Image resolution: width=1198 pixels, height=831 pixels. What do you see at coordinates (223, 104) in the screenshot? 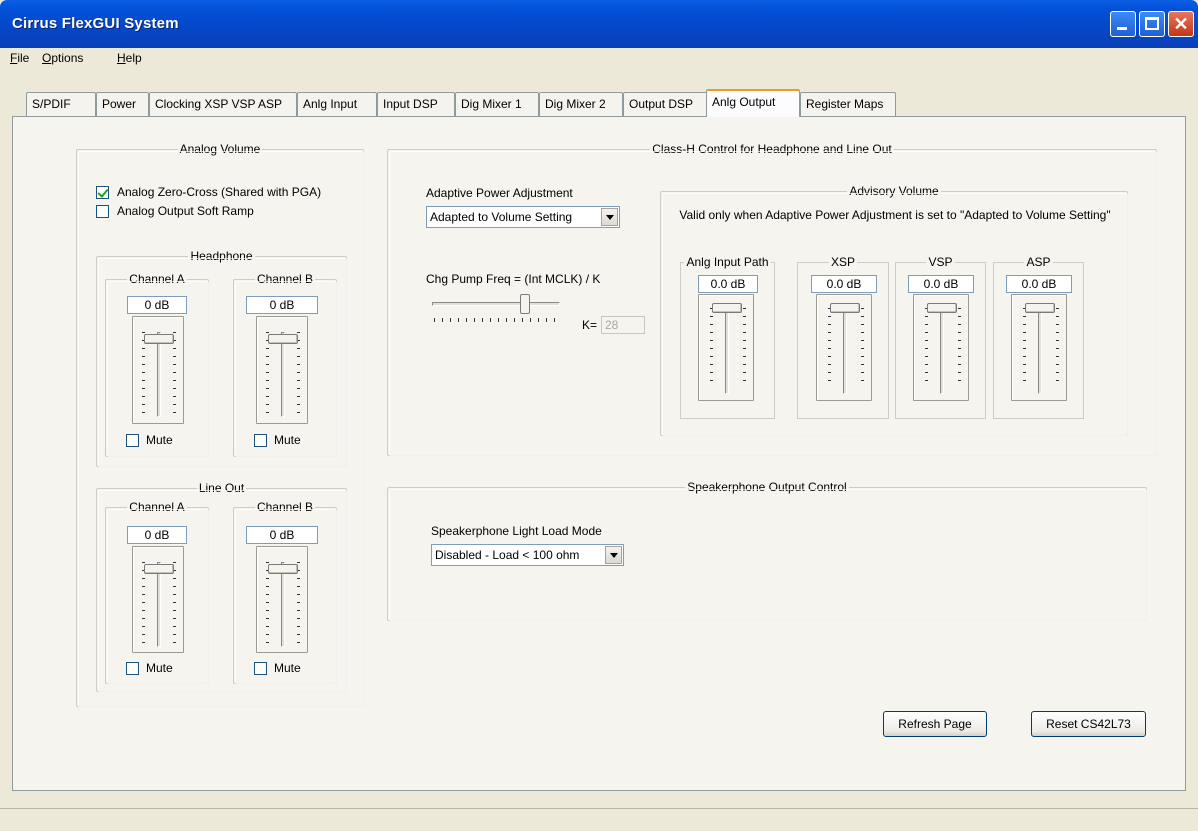
I see `tab-clocking: Clocking XSP VSP ASP` at bounding box center [223, 104].